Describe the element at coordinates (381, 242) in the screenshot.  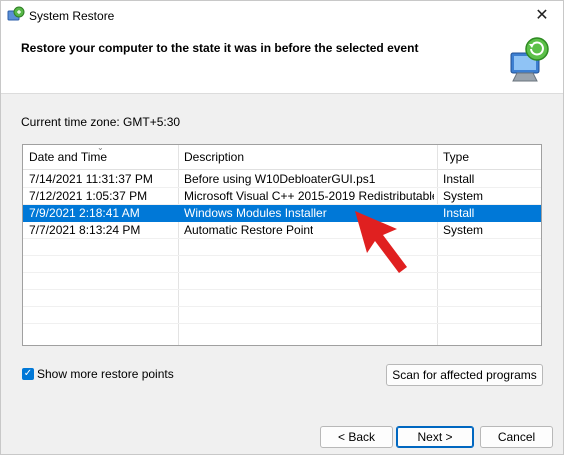
I see `annotation-arrow-icon` at that location.